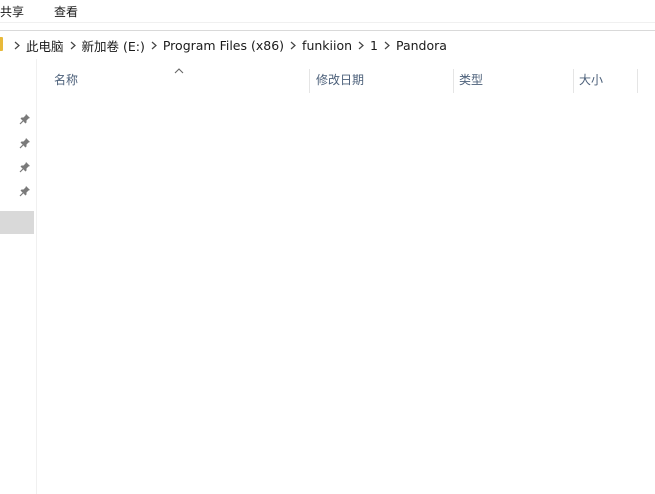 The image size is (655, 494). Describe the element at coordinates (45, 45) in the screenshot. I see `breadcrumb-this-pc: 此电脑` at that location.